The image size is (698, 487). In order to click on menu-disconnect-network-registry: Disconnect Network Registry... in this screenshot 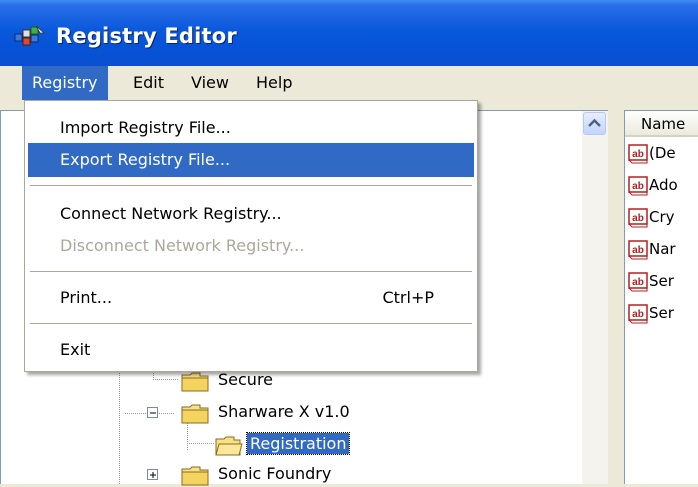, I will do `click(182, 245)`.